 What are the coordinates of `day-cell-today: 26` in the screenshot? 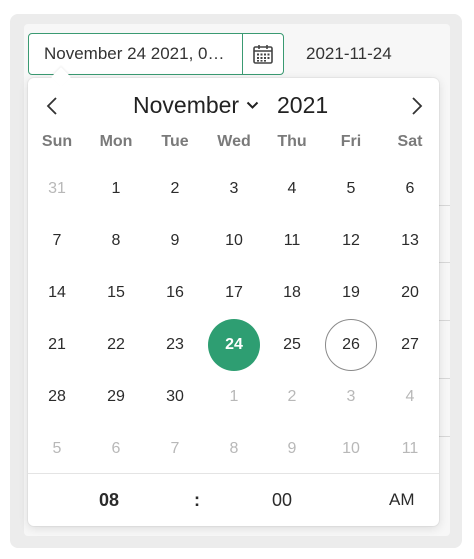 It's located at (351, 345).